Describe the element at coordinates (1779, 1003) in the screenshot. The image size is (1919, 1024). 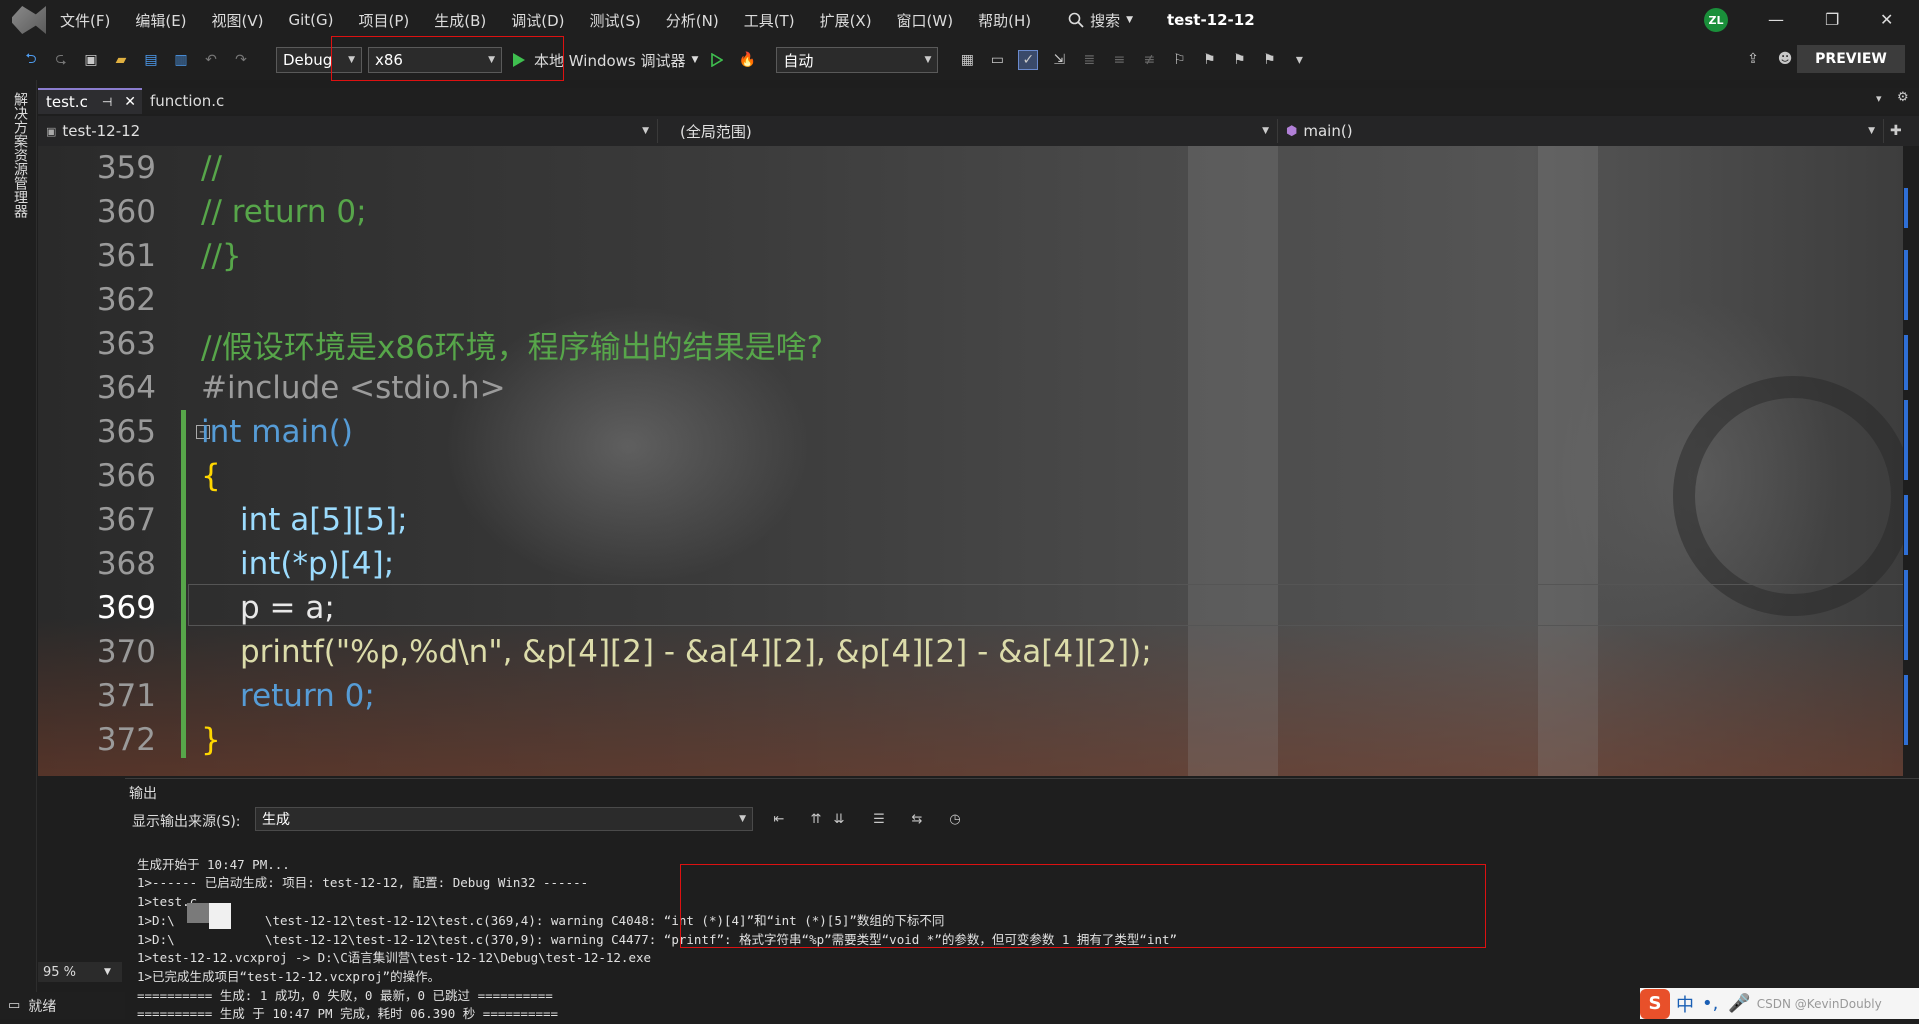
I see `ime-toolbar: S 中 •, 🎤 CSDN @KevinDoubly` at that location.